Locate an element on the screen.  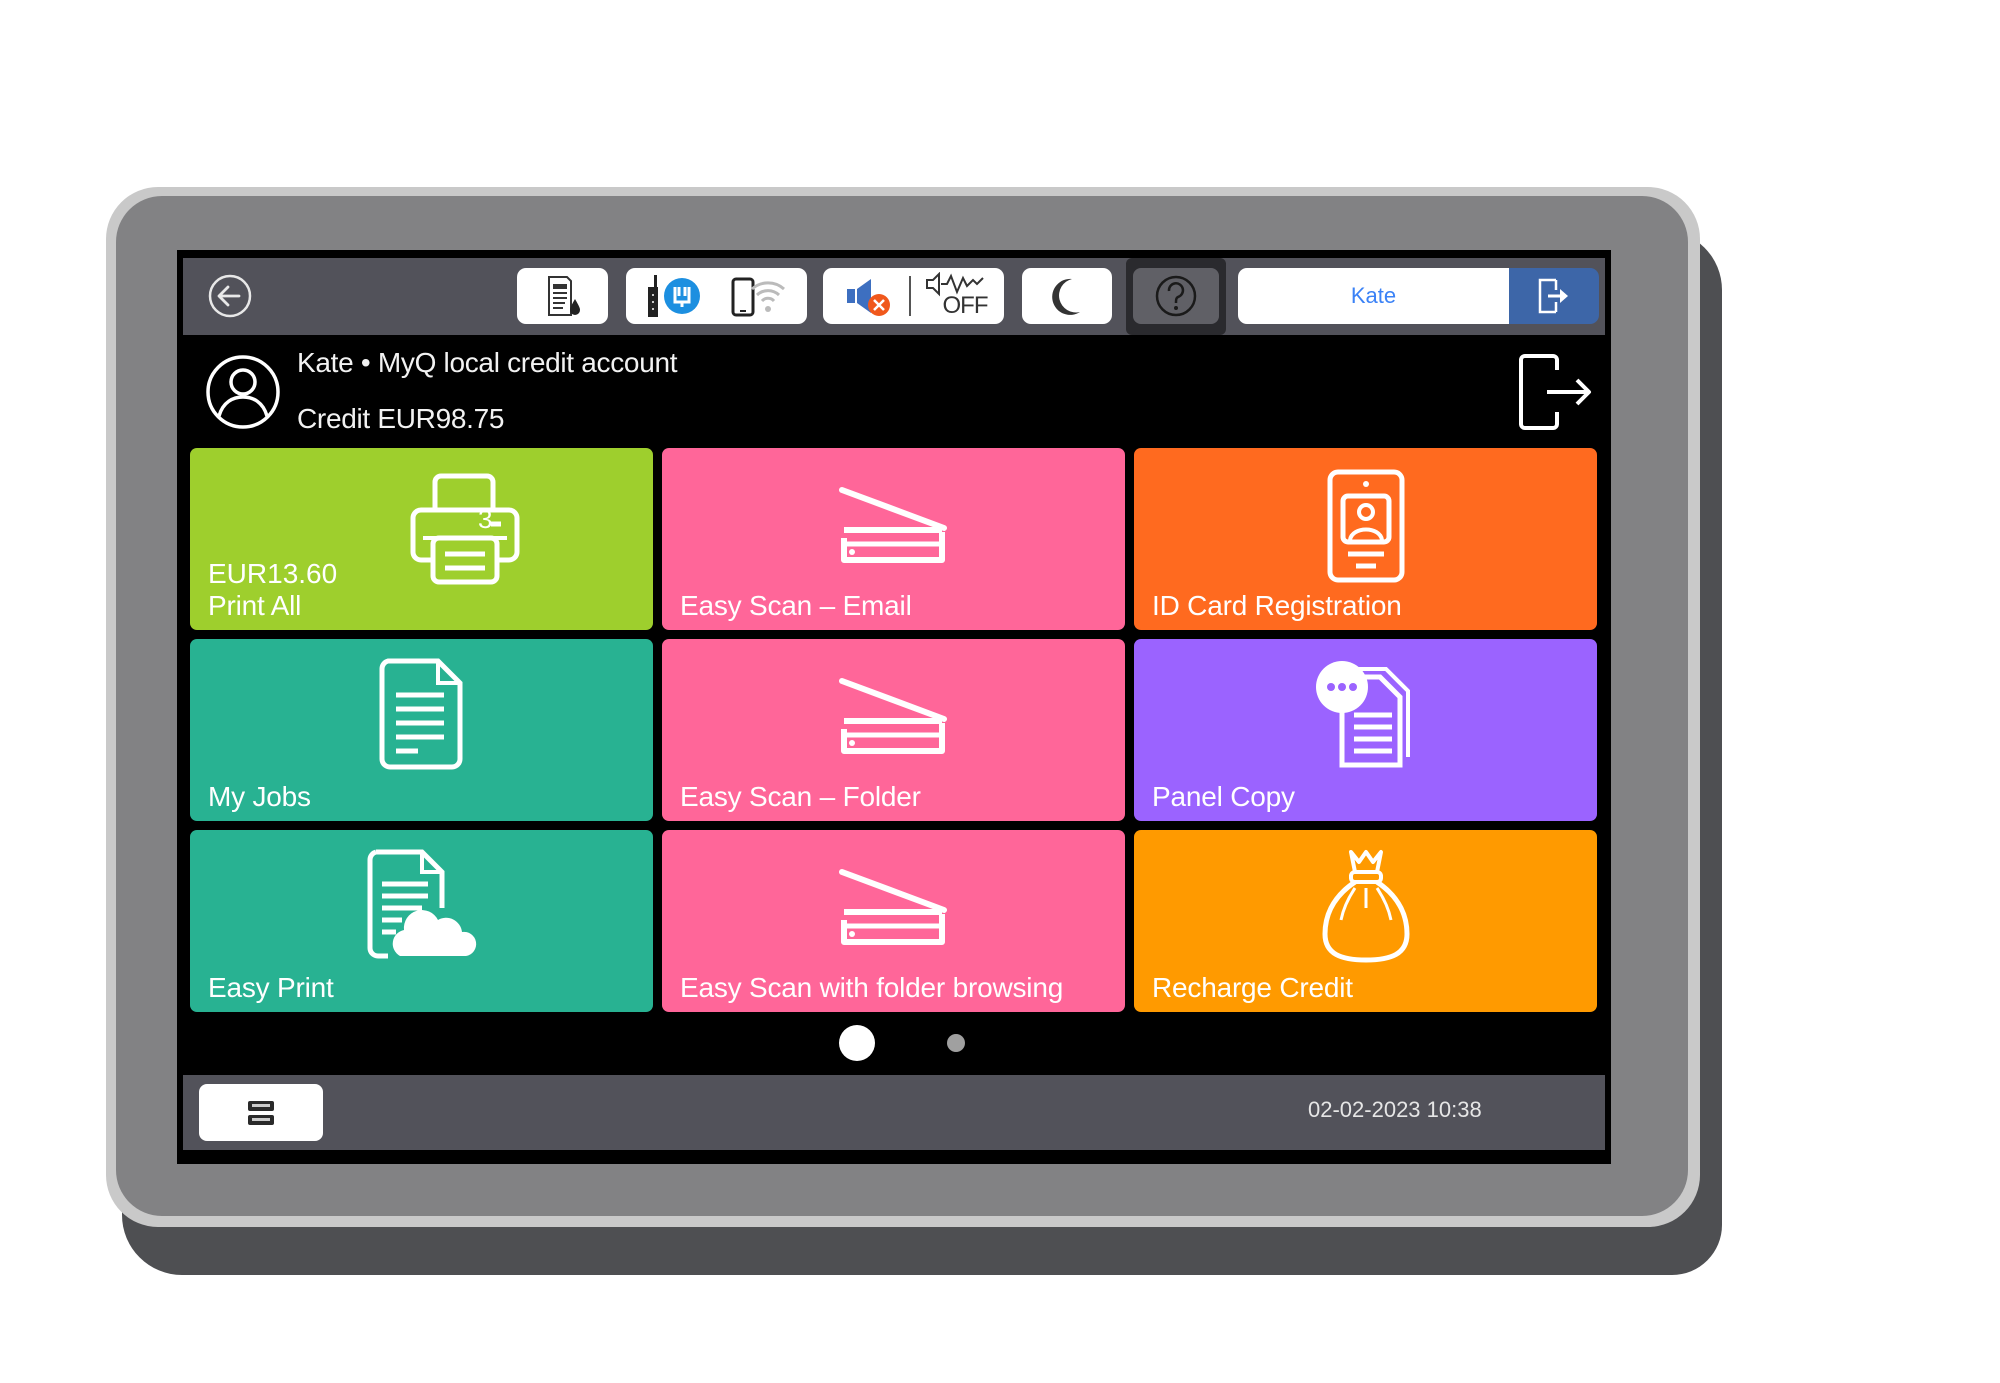
user-avatar is located at coordinates (243, 392).